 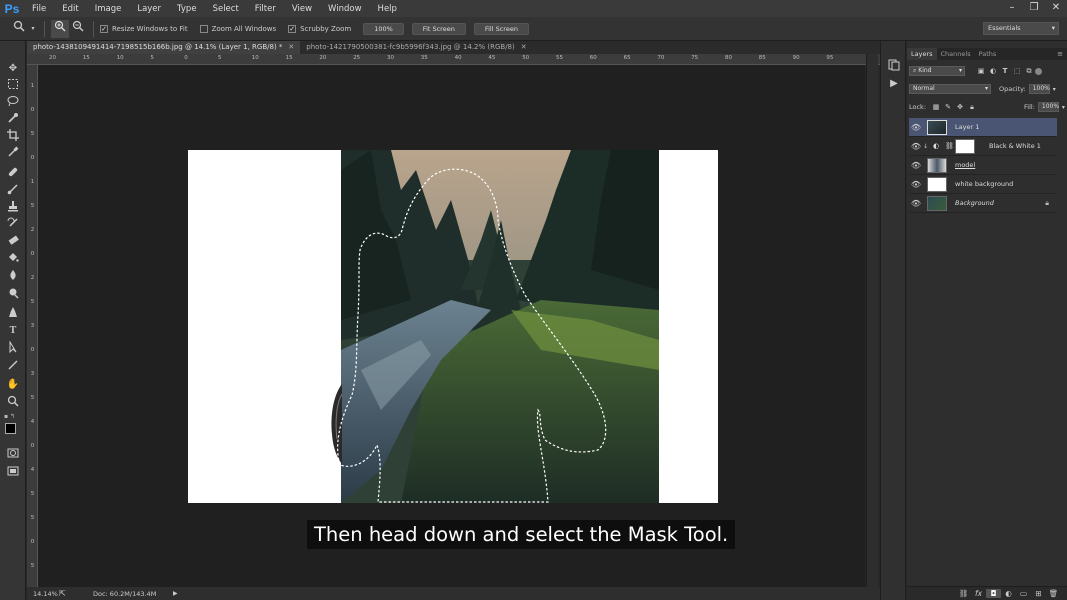 I want to click on menu-help: Help, so click(x=387, y=9).